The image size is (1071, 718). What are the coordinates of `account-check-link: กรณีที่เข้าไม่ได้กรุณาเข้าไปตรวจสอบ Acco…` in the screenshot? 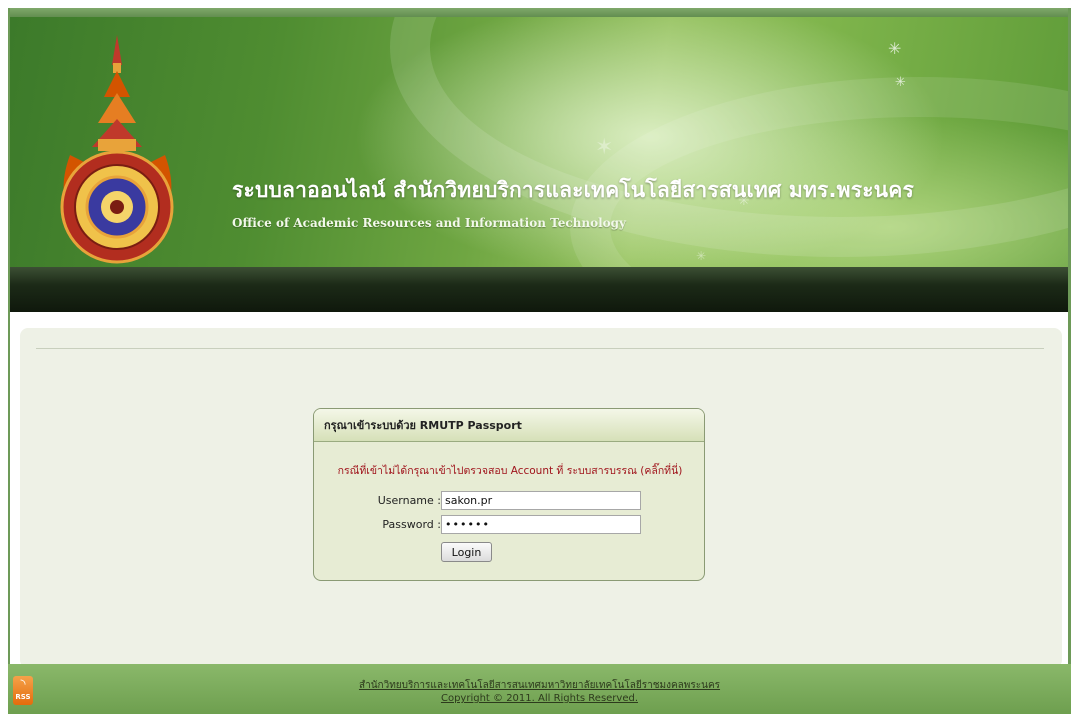 It's located at (509, 470).